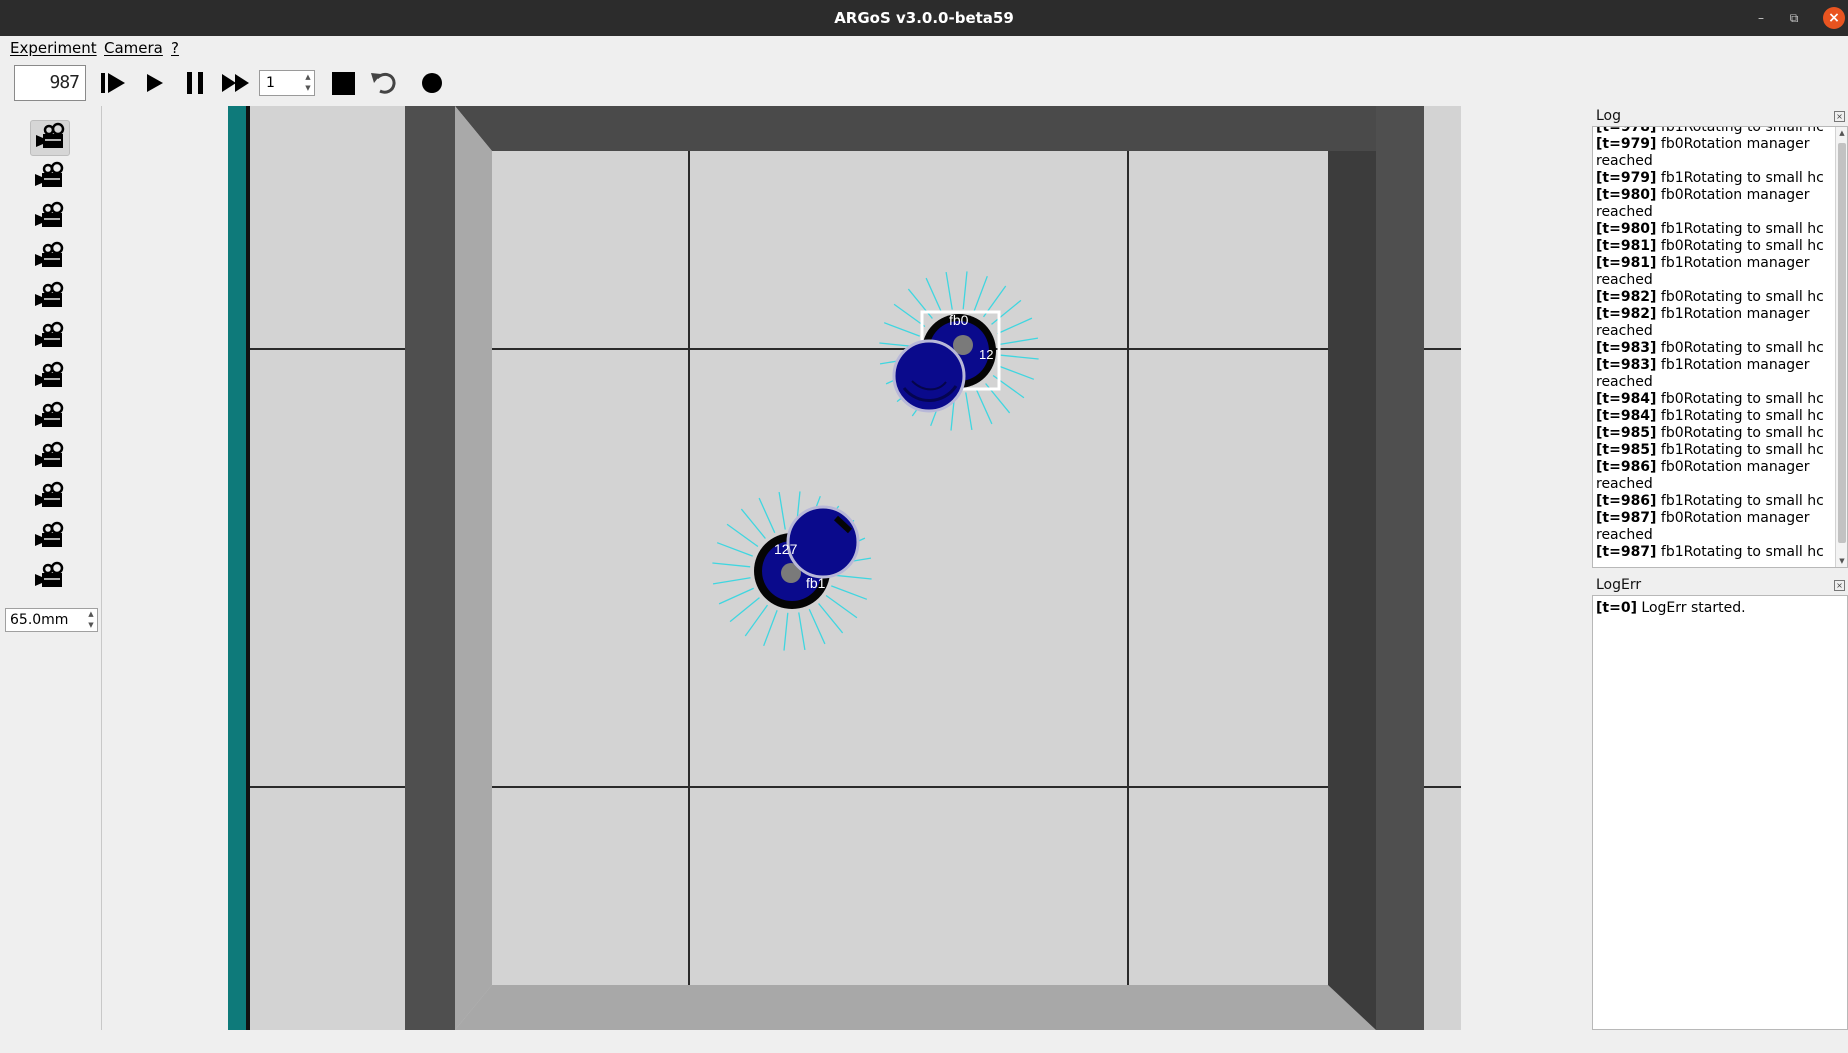  I want to click on log-line: [t=985] fb1Rotating to small hc, so click(1714, 450).